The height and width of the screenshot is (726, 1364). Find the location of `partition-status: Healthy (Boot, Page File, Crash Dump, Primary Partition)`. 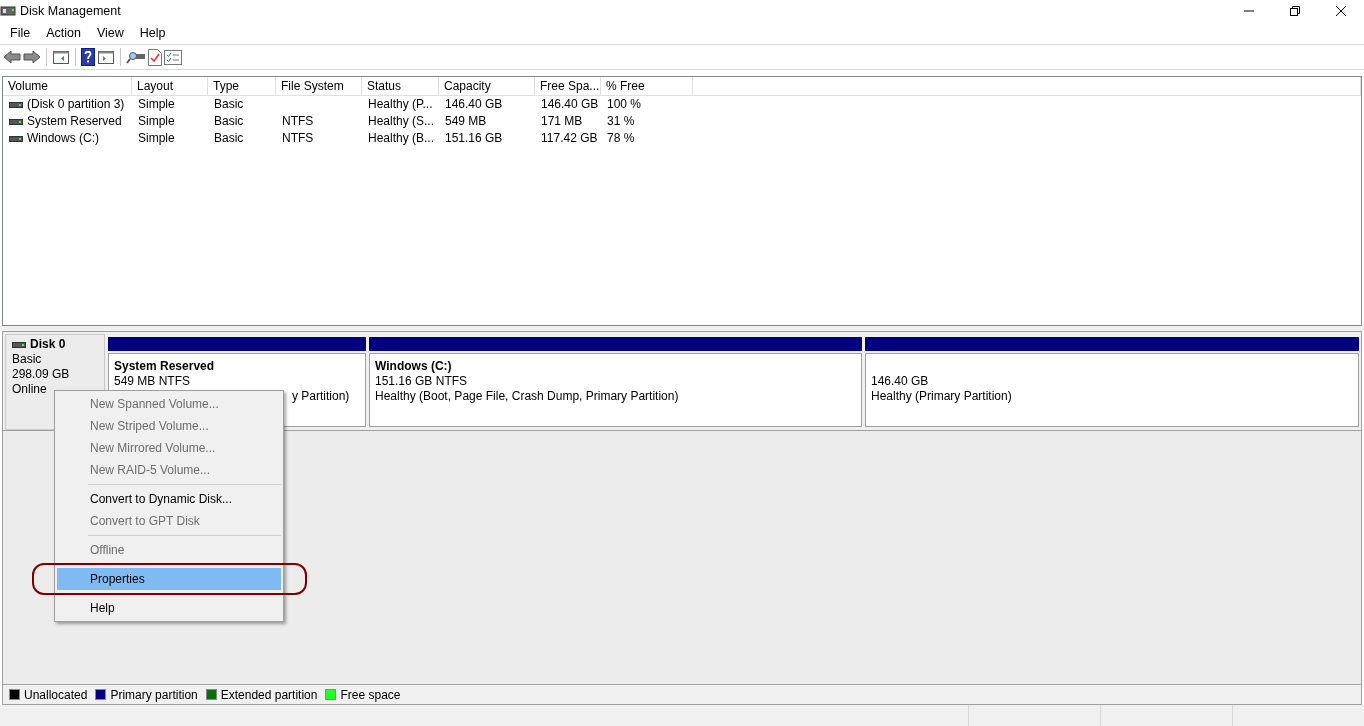

partition-status: Healthy (Boot, Page File, Crash Dump, Primary Partition) is located at coordinates (527, 396).